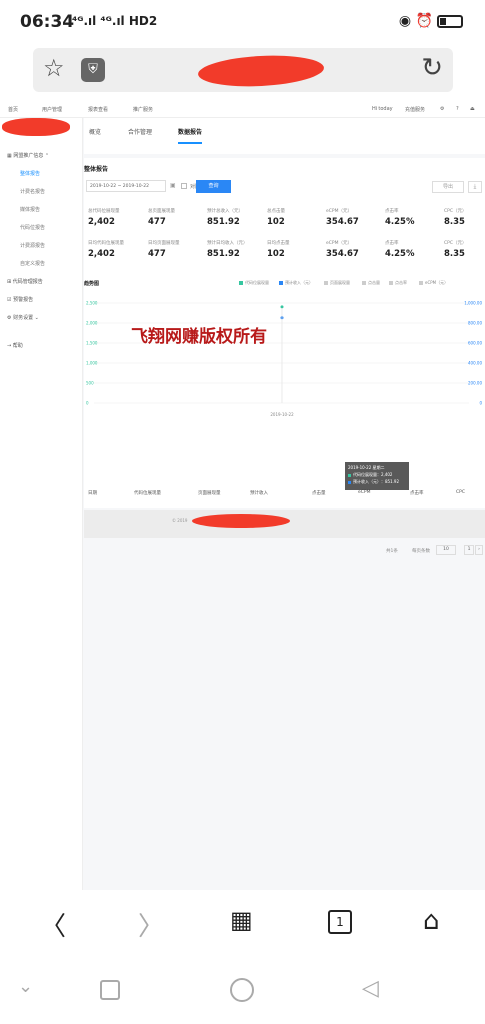 The height and width of the screenshot is (1024, 485). I want to click on next-page-button: ›, so click(479, 550).